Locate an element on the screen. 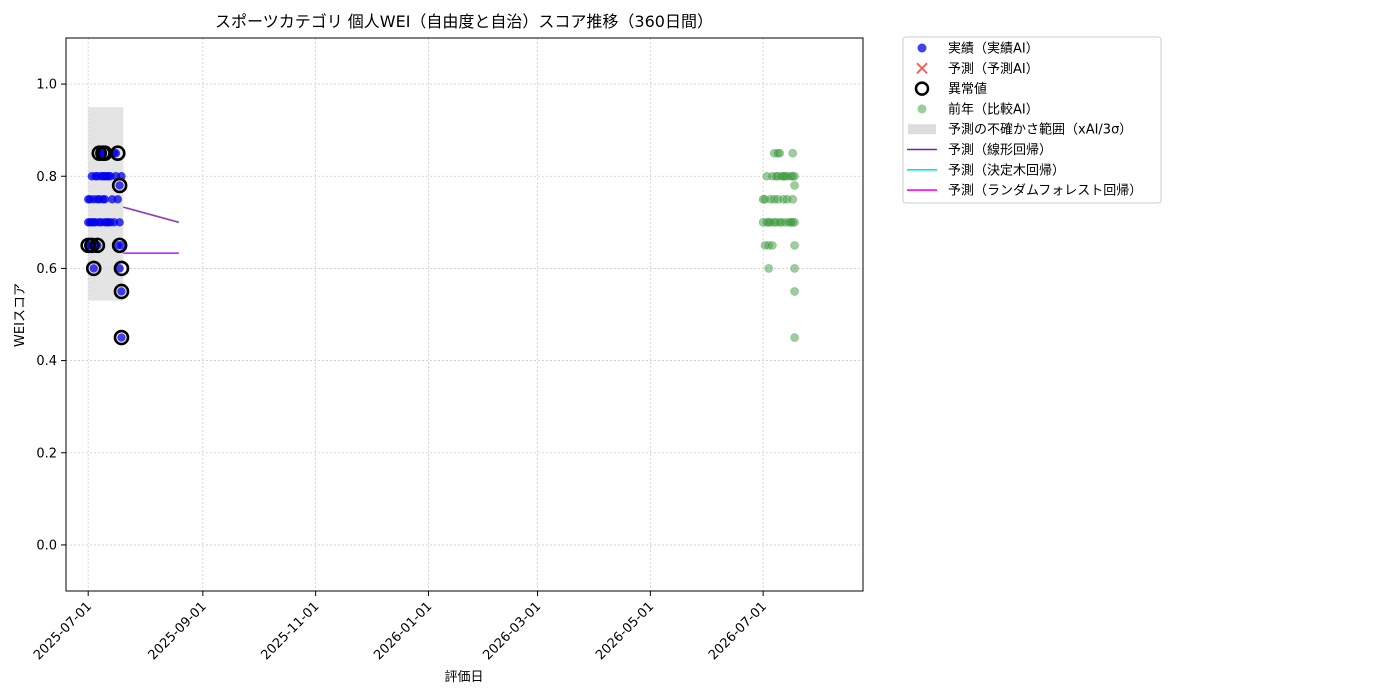  legend-label: 実績（実績AI） is located at coordinates (993, 49).